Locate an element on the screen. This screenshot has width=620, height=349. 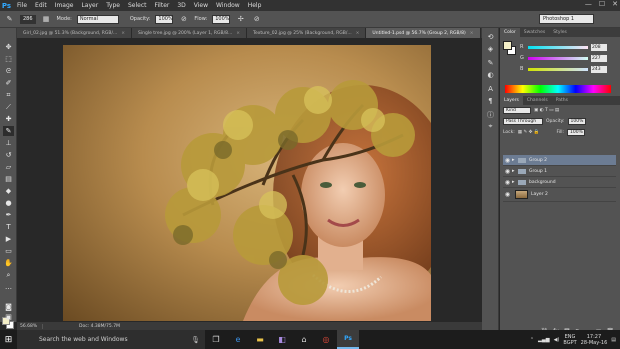
windows-start-icon: ⊞ is located at coordinates (8, 339).